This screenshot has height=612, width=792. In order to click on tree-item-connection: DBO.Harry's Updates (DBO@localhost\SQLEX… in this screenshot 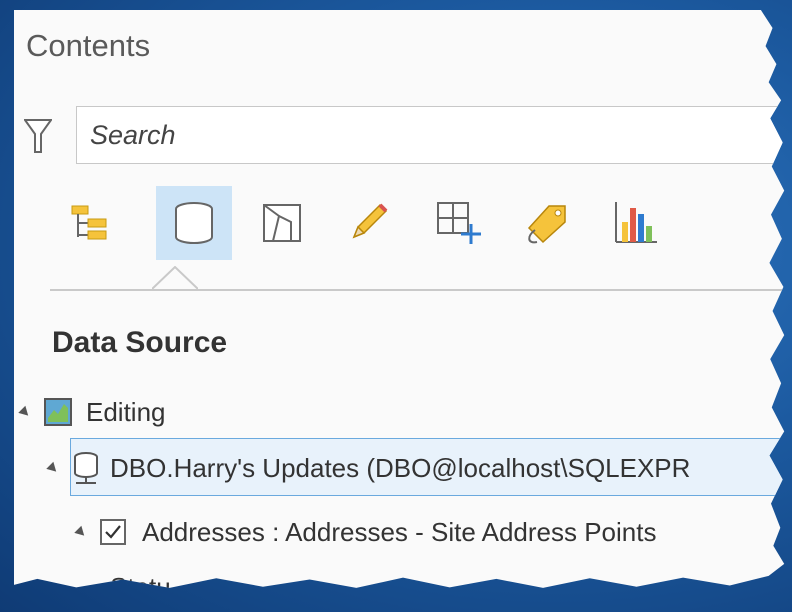, I will do `click(368, 468)`.